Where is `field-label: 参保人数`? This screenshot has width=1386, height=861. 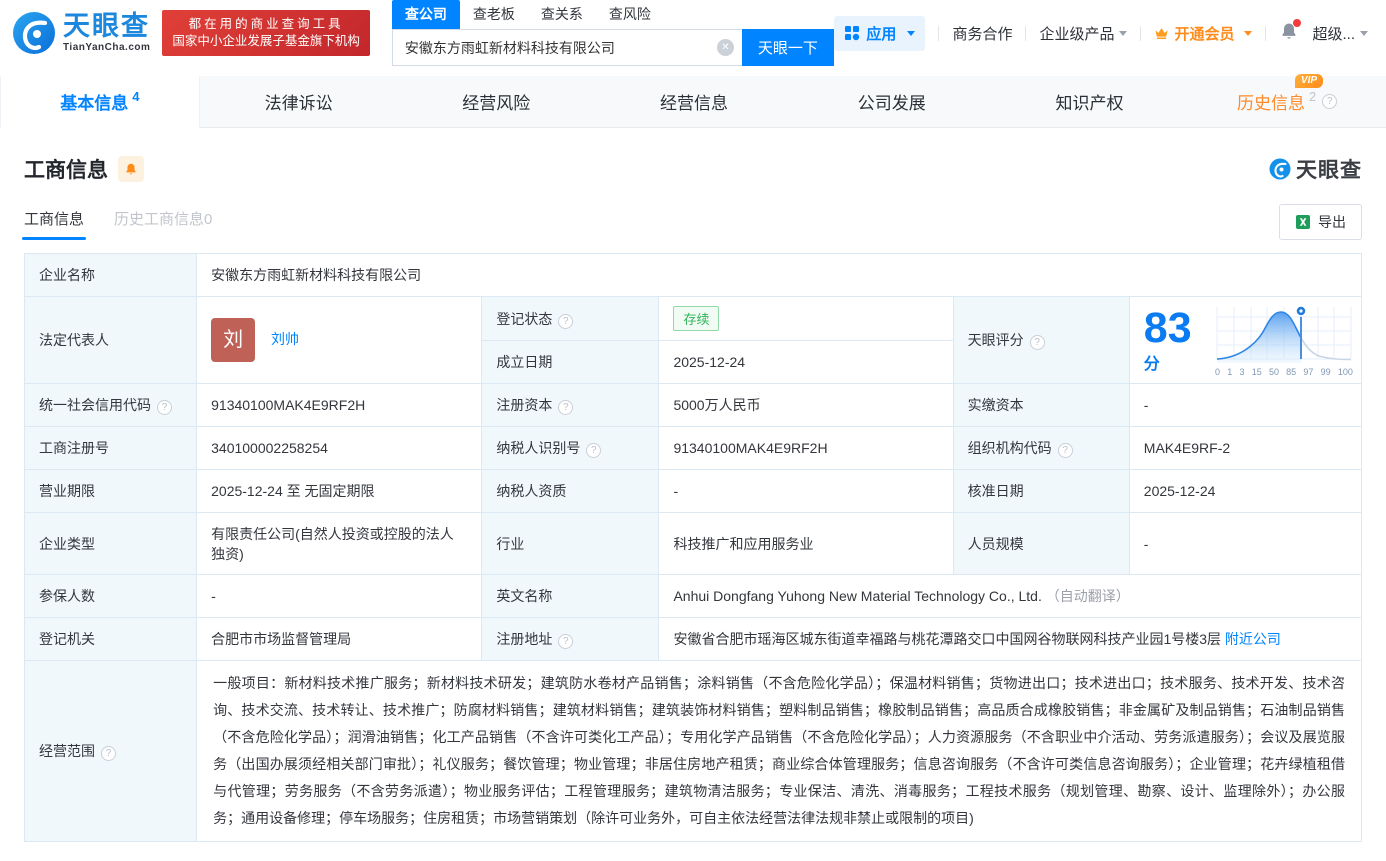 field-label: 参保人数 is located at coordinates (110, 596).